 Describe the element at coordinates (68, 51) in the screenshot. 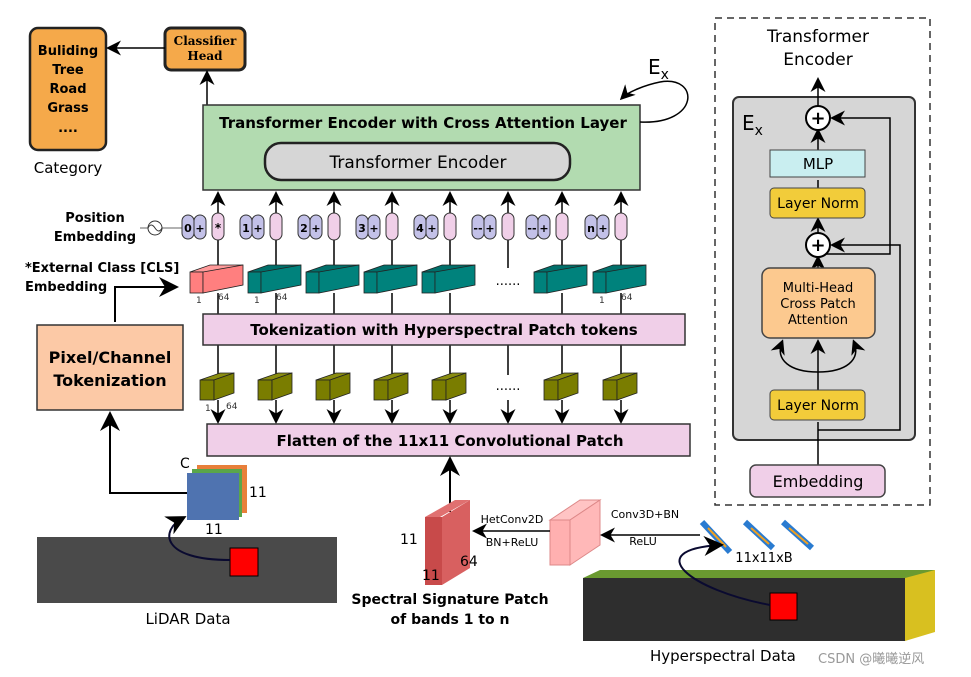

I see `category-item: Buliding` at that location.